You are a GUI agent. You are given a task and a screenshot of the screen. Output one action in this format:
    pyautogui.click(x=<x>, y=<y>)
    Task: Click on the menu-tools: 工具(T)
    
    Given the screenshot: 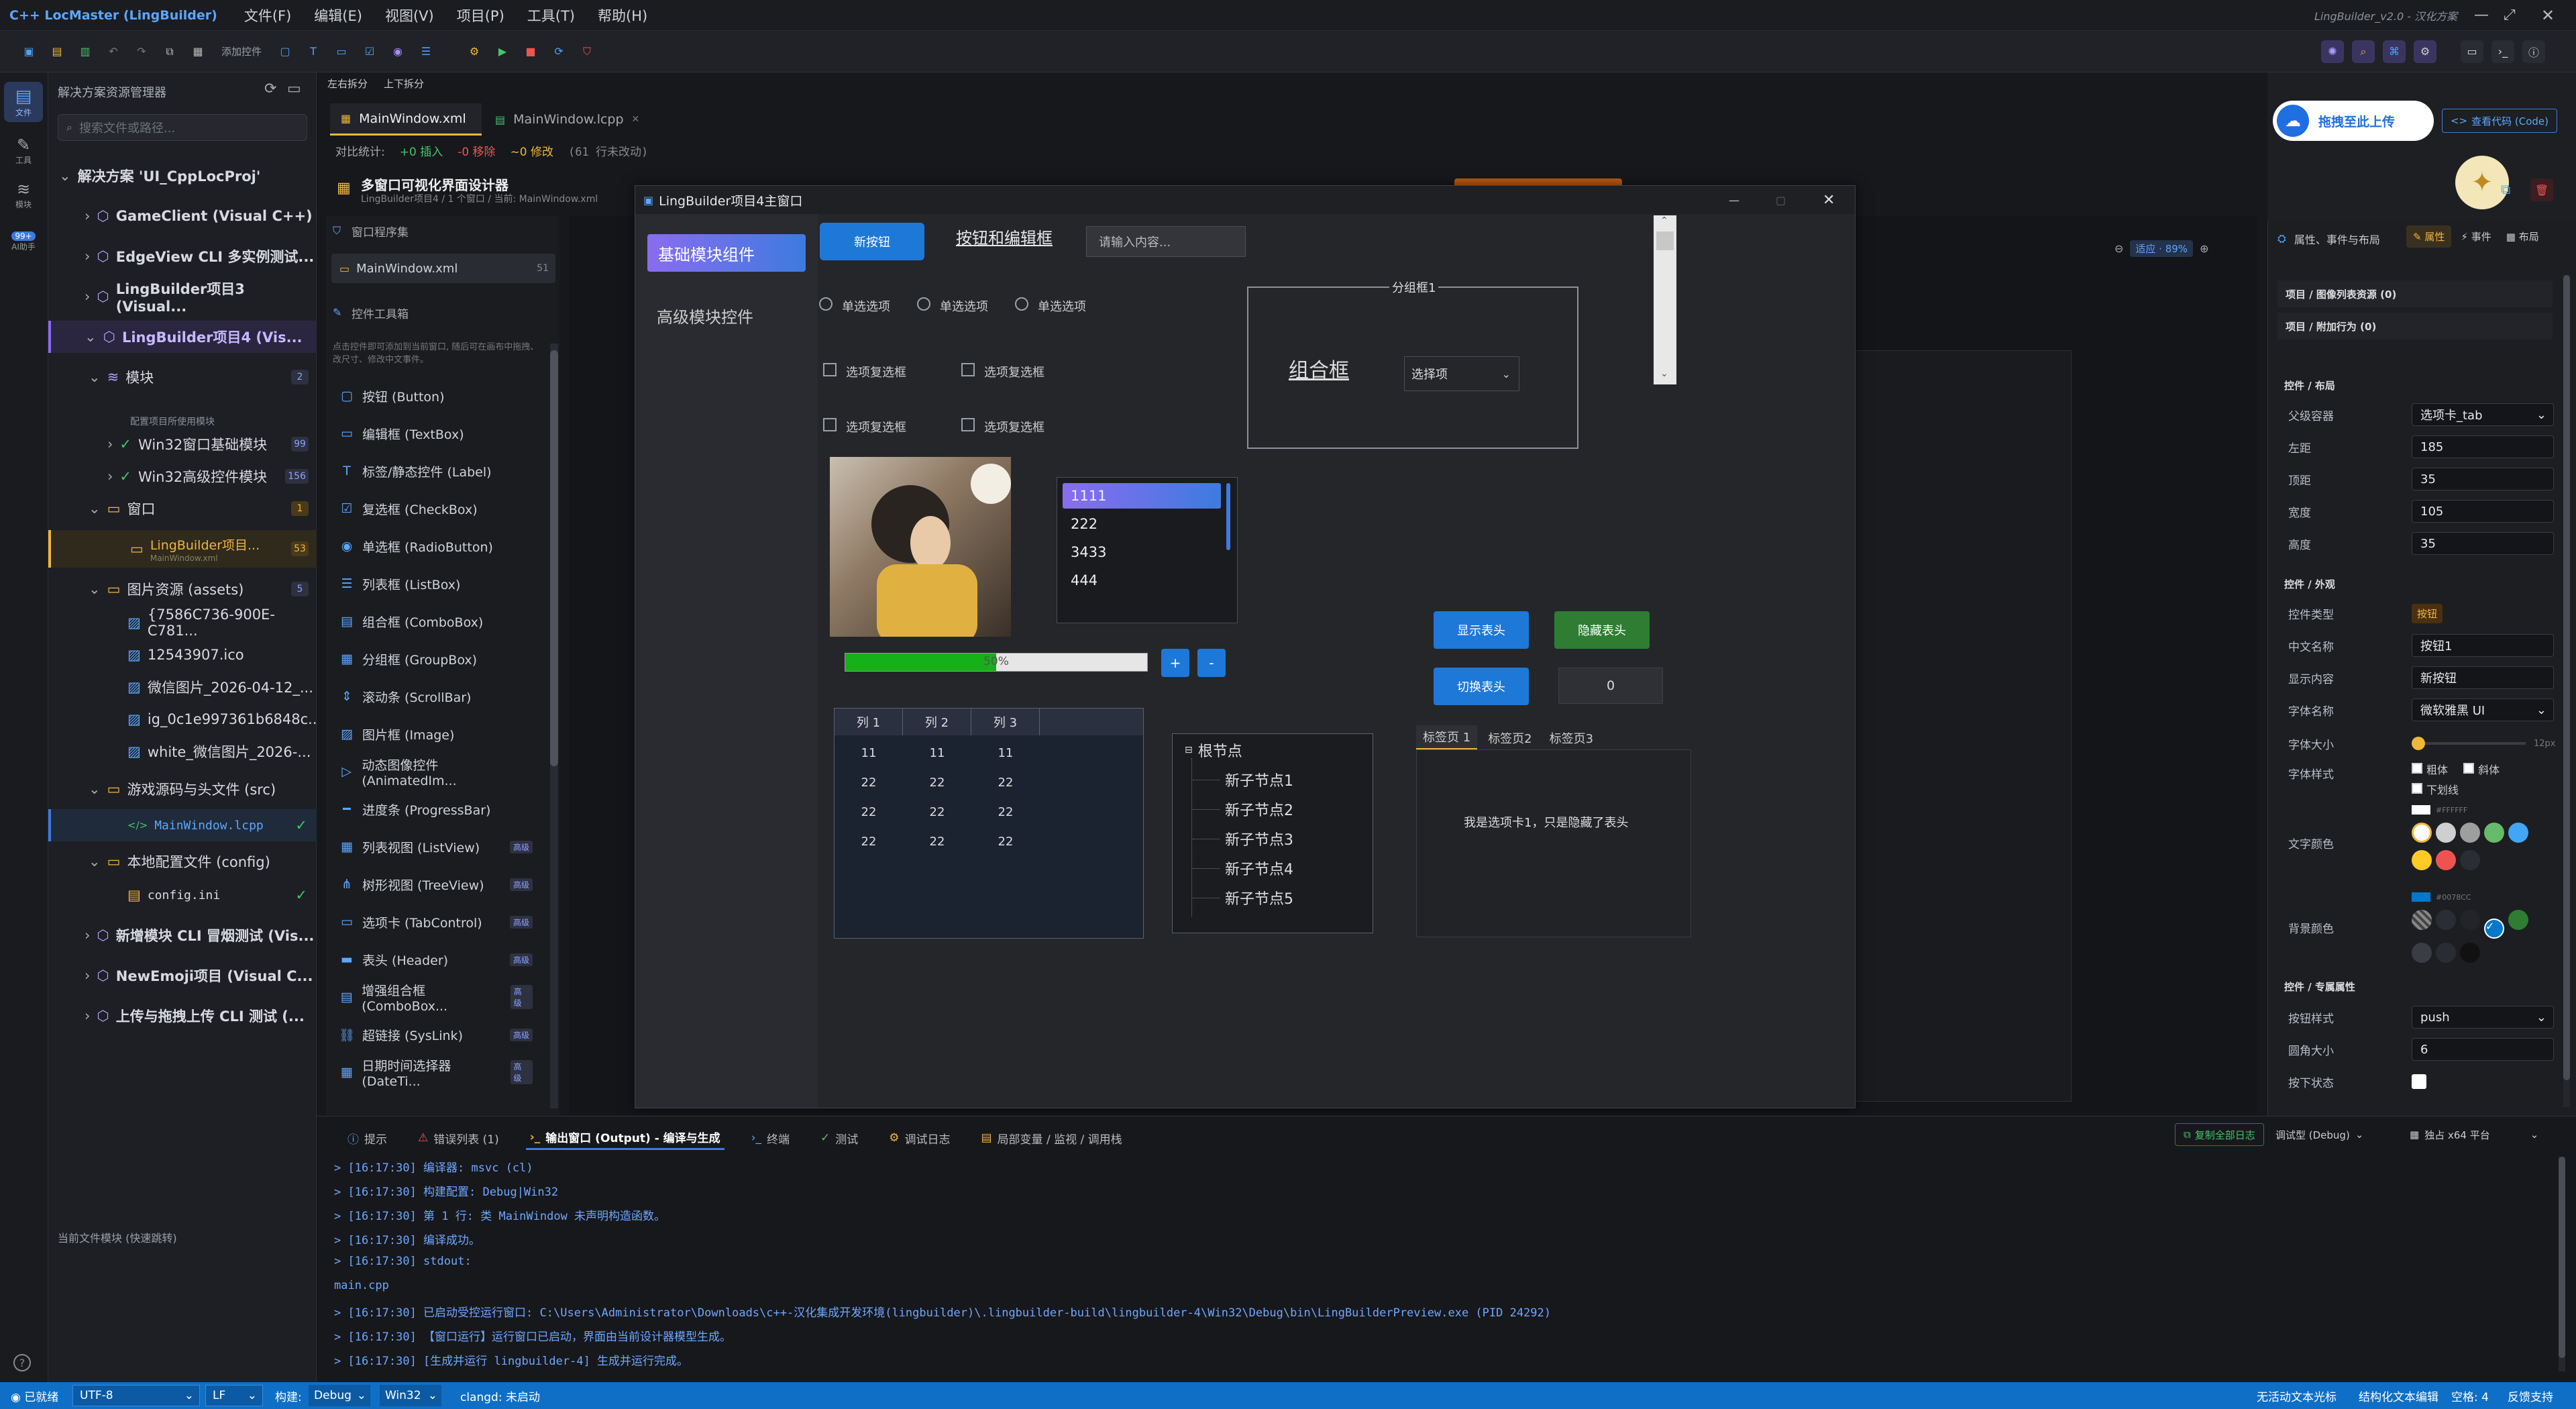 What is the action you would take?
    pyautogui.click(x=551, y=15)
    